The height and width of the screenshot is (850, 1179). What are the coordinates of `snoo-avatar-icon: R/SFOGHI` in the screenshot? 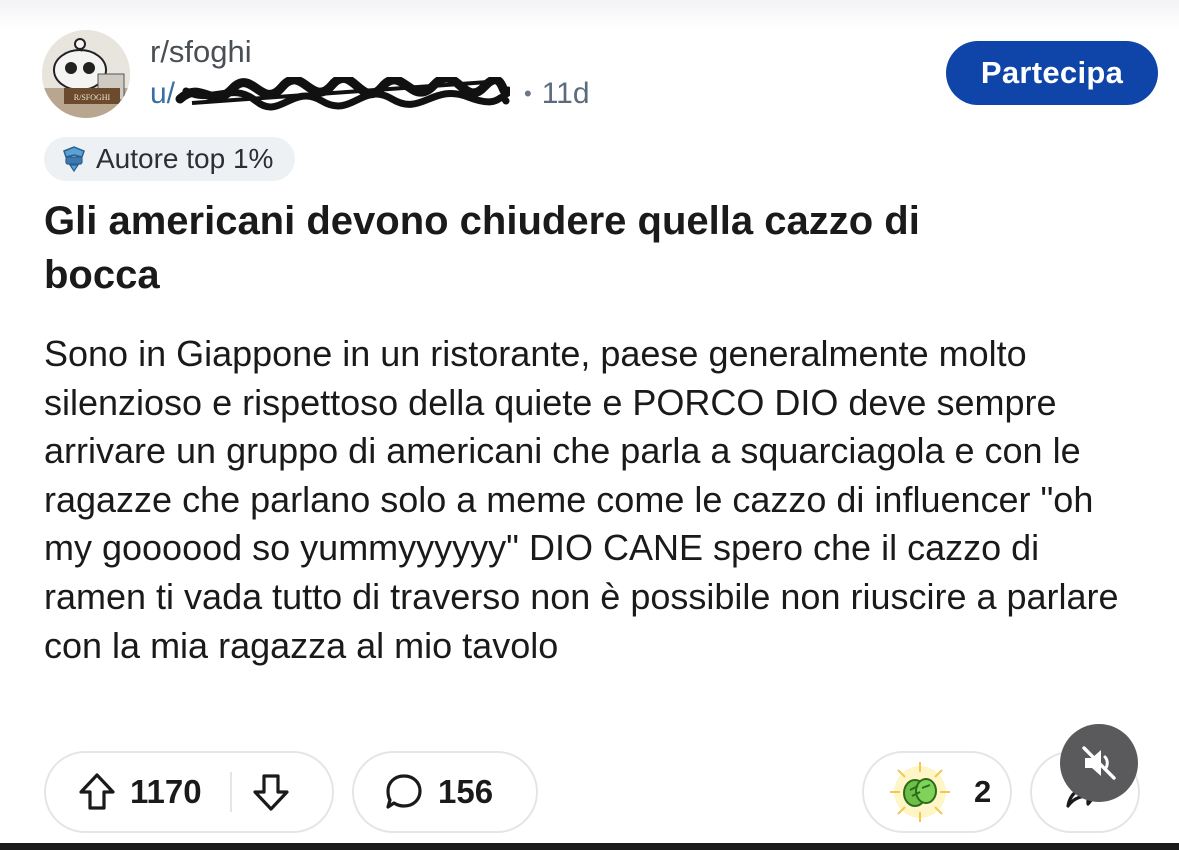 It's located at (86, 74).